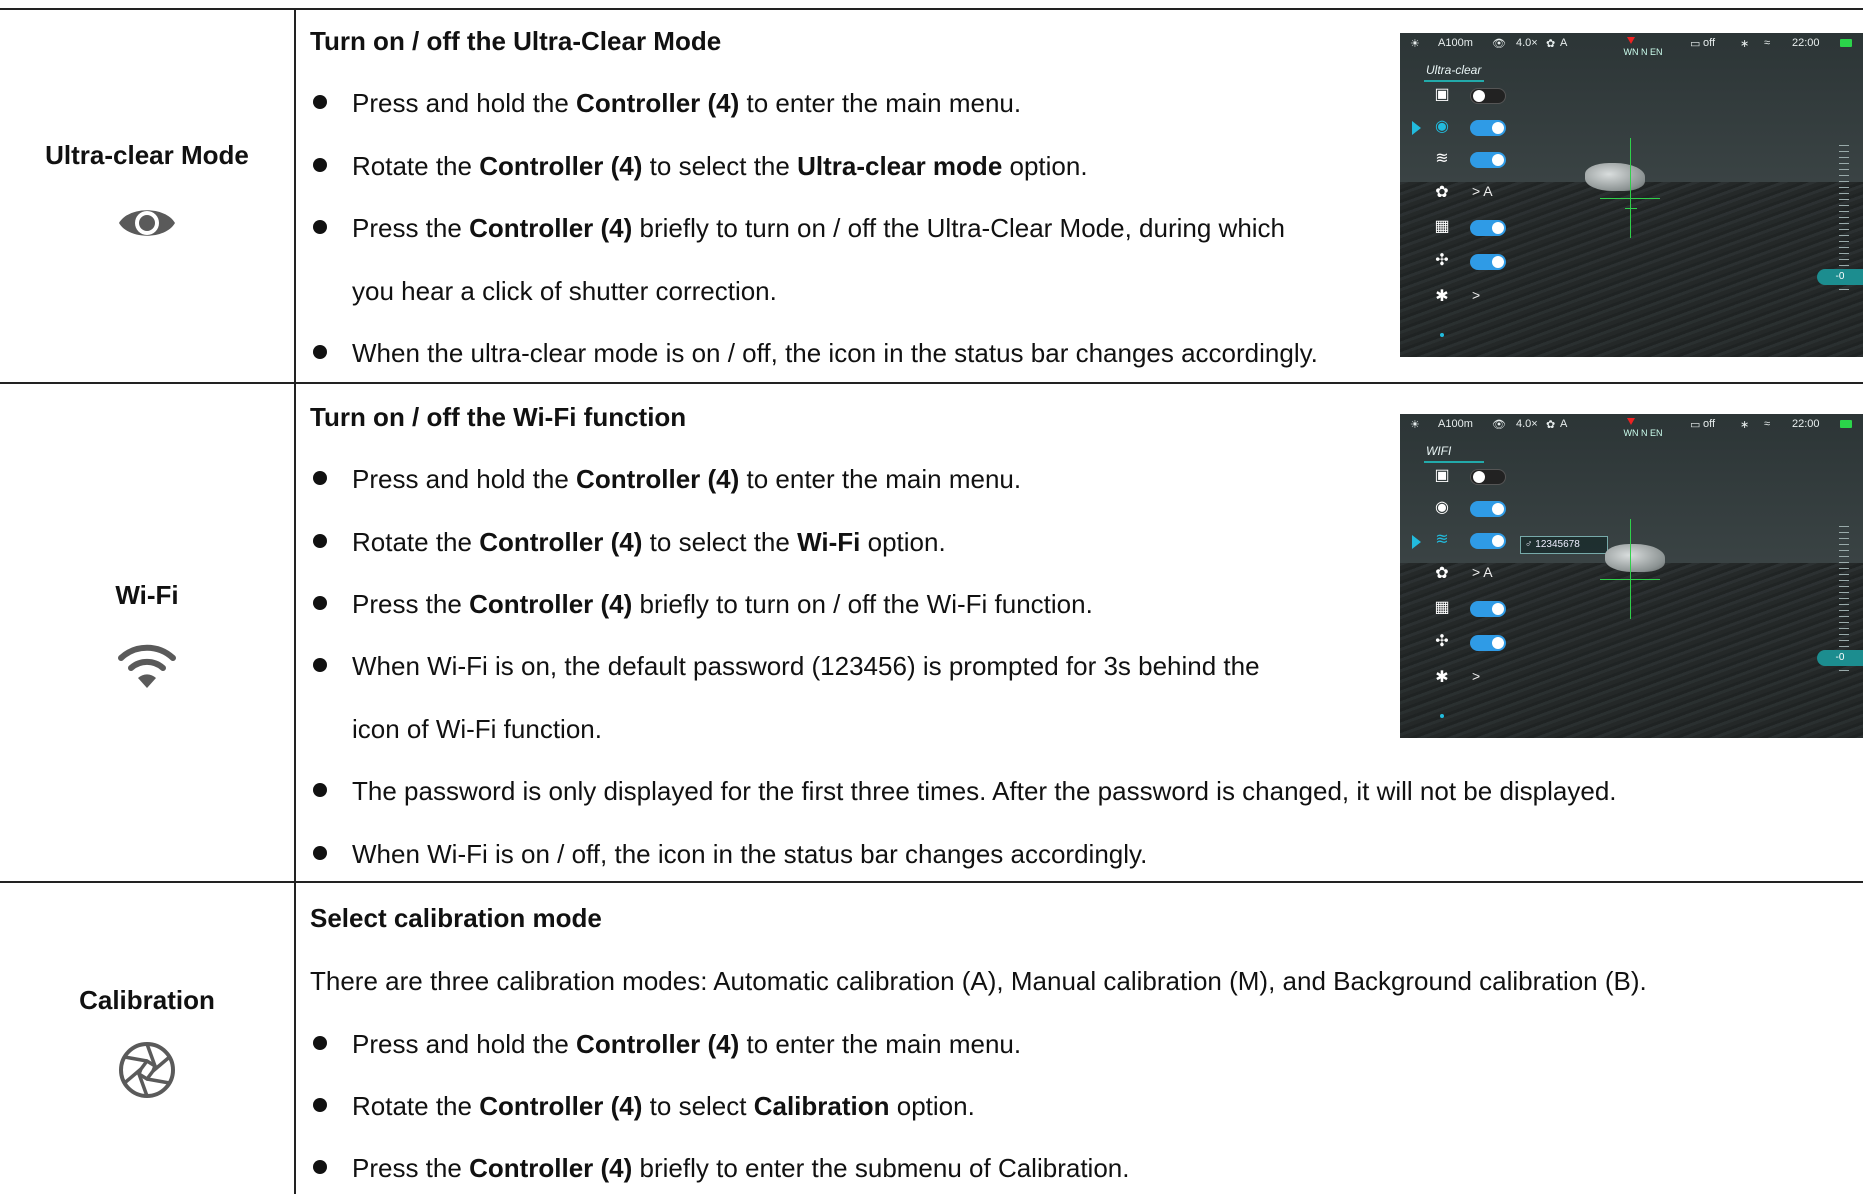 The image size is (1863, 1194). Describe the element at coordinates (931, 9) in the screenshot. I see `table-top-border` at that location.